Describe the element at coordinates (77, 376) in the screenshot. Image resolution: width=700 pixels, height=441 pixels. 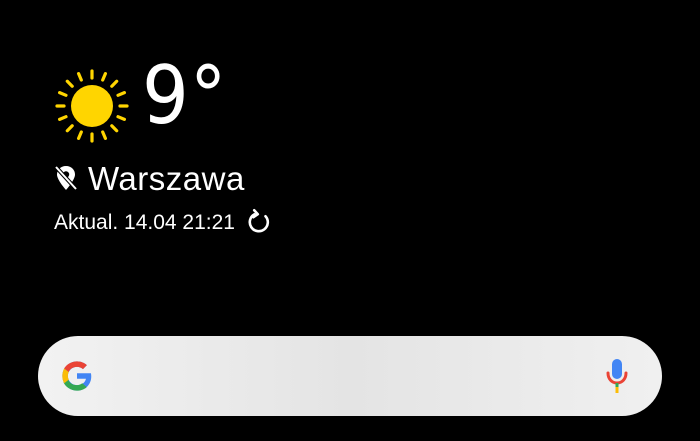
I see `google-logo-icon` at that location.